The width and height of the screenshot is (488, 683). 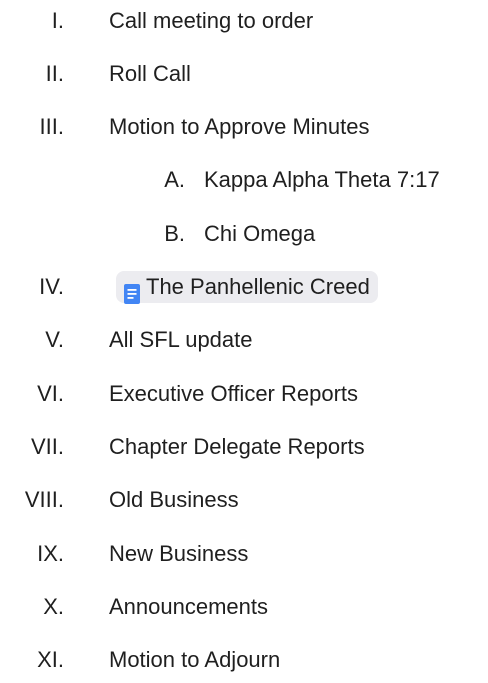 What do you see at coordinates (258, 286) in the screenshot?
I see `doc-chip-label: The Panhellenic Creed` at bounding box center [258, 286].